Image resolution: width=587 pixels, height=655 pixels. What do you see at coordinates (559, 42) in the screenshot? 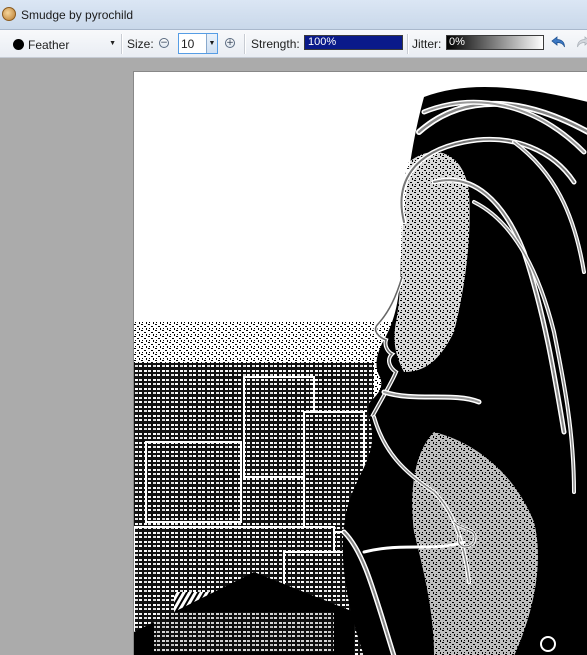
I see `undo-icon` at bounding box center [559, 42].